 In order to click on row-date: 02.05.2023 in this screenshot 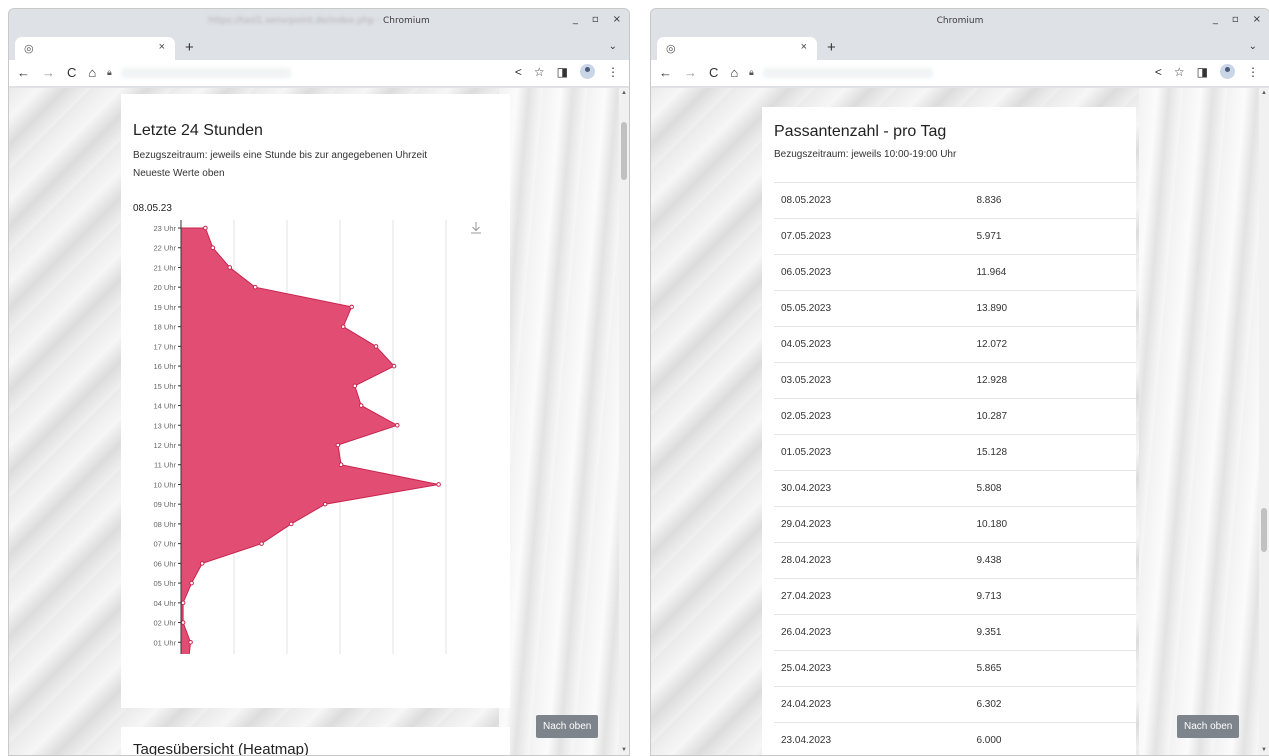, I will do `click(875, 416)`.